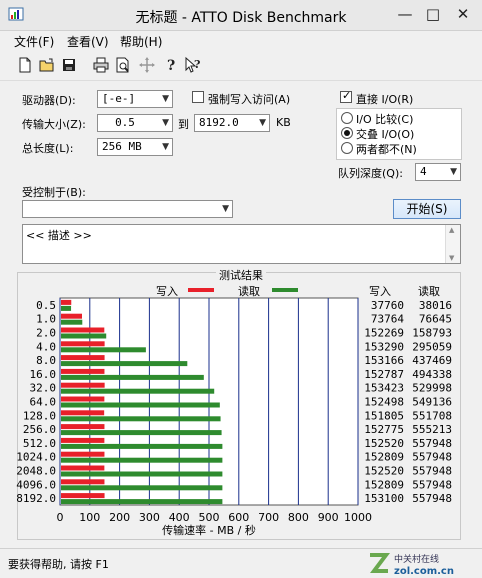 Image resolution: width=482 pixels, height=578 pixels. What do you see at coordinates (435, 319) in the screenshot?
I see `read-value: 76645` at bounding box center [435, 319].